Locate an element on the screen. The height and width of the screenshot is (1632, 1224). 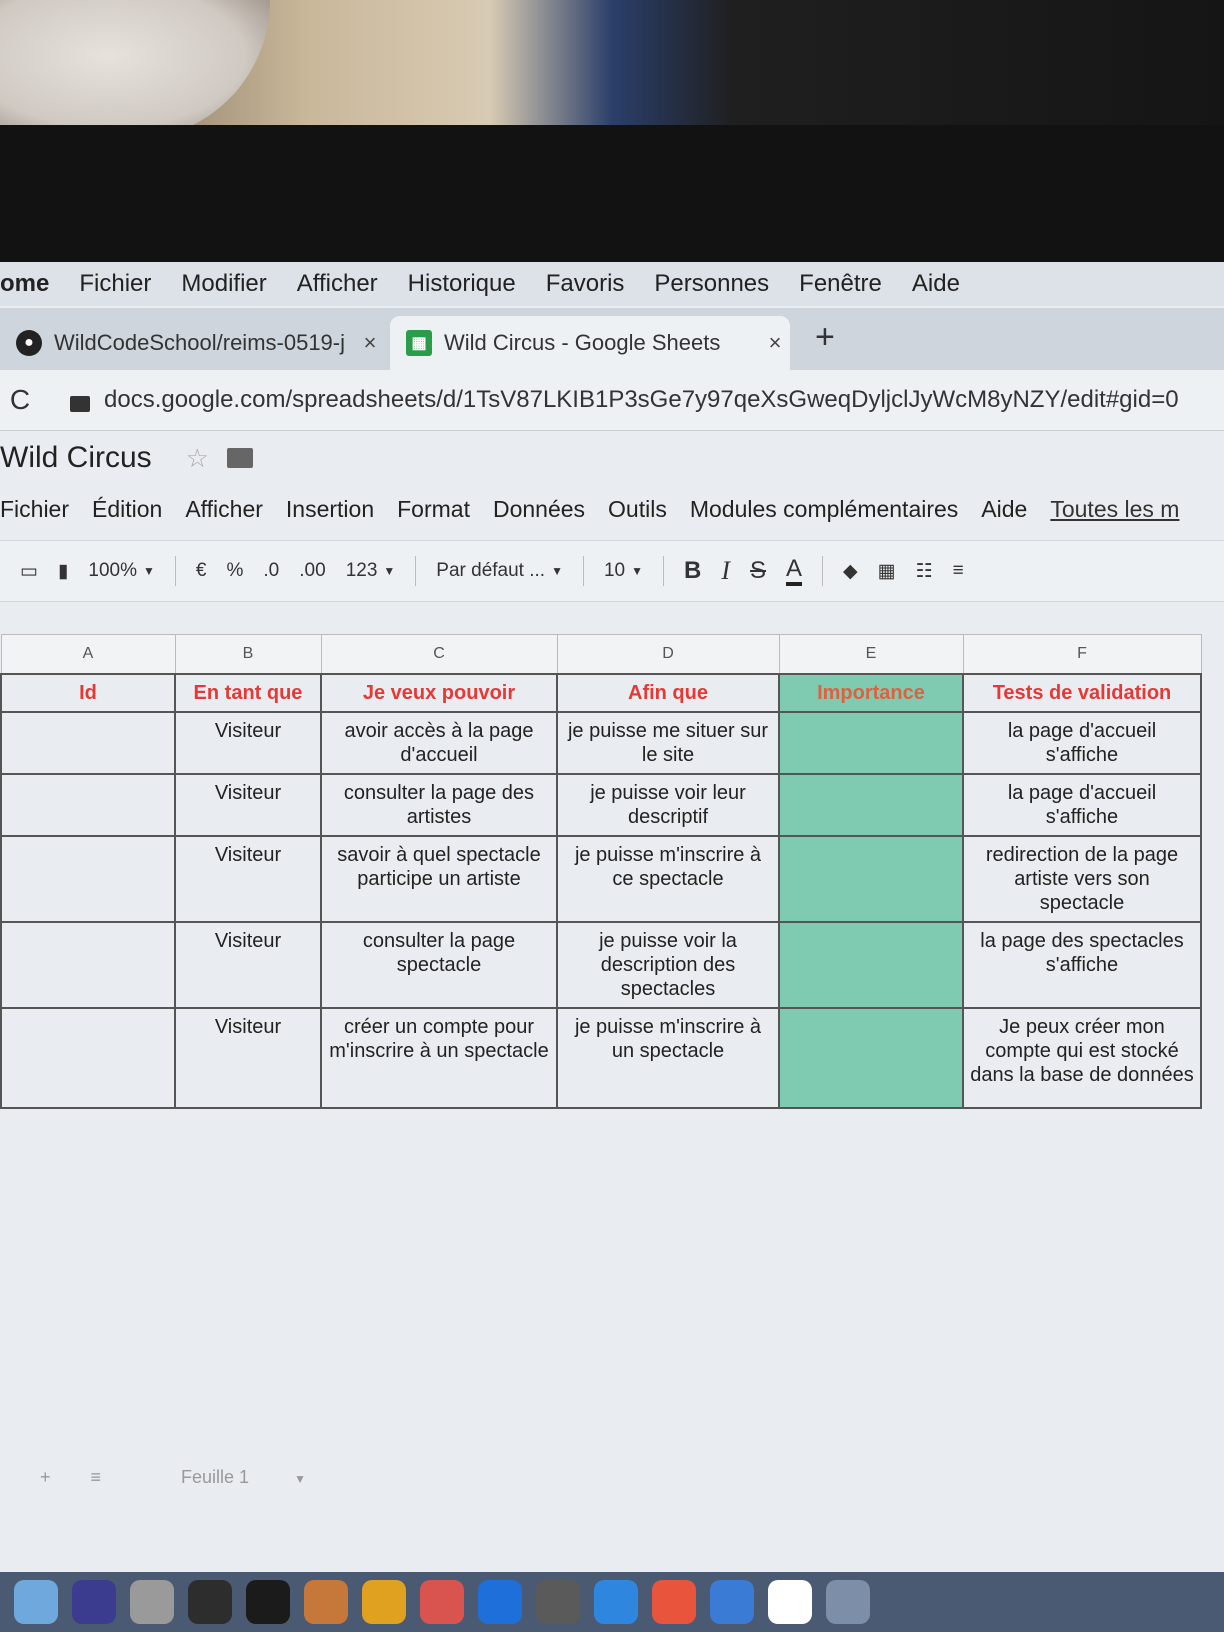
new-tab-button: + is located at coordinates (825, 337).